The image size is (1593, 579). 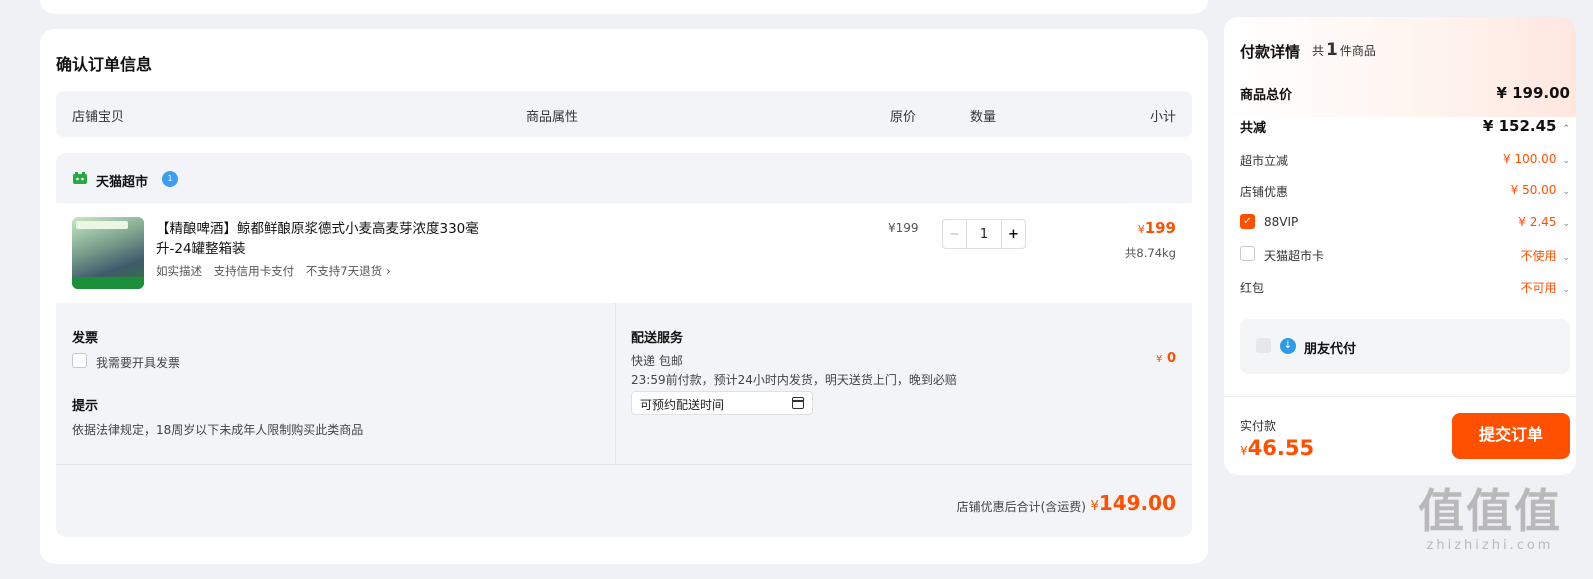 What do you see at coordinates (1277, 448) in the screenshot?
I see `paid-amount: ¥46.55` at bounding box center [1277, 448].